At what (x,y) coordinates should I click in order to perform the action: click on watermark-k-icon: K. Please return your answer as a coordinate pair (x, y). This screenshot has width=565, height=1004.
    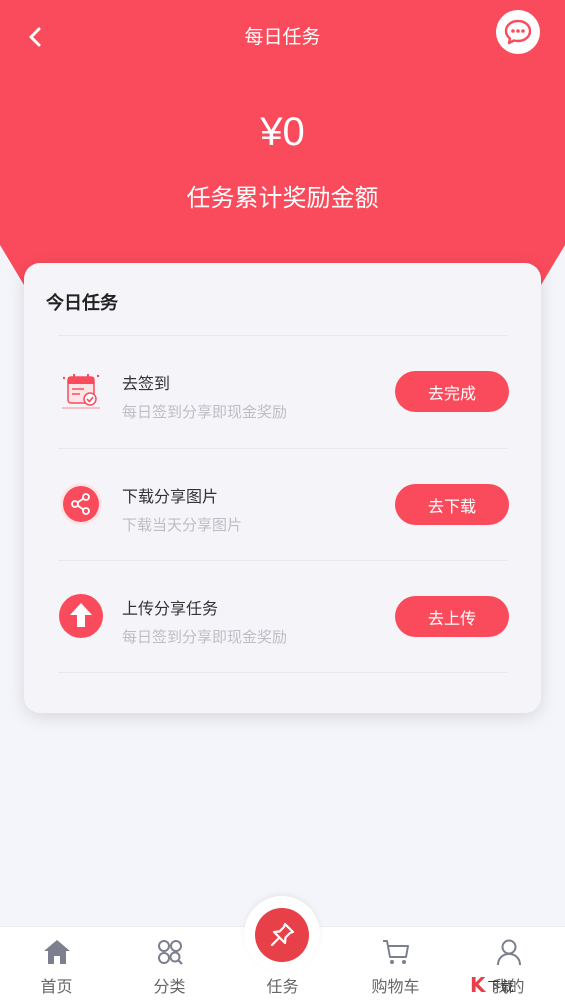
    Looking at the image, I should click on (478, 985).